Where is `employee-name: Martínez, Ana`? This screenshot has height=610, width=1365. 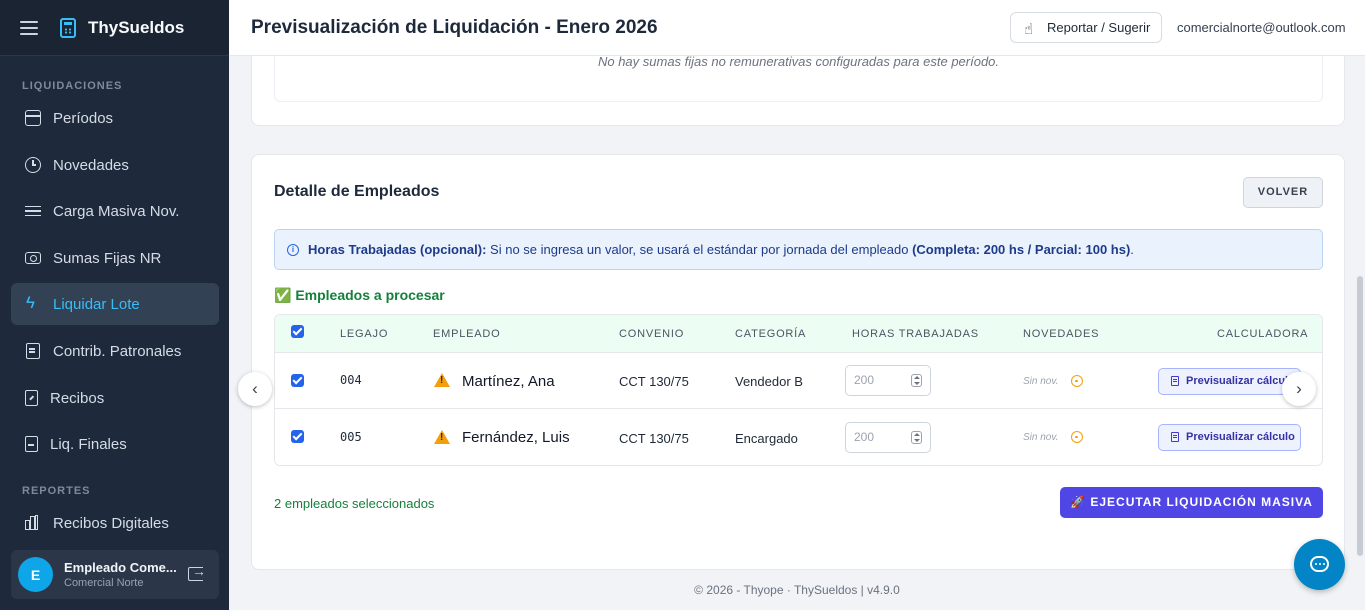
employee-name: Martínez, Ana is located at coordinates (508, 381).